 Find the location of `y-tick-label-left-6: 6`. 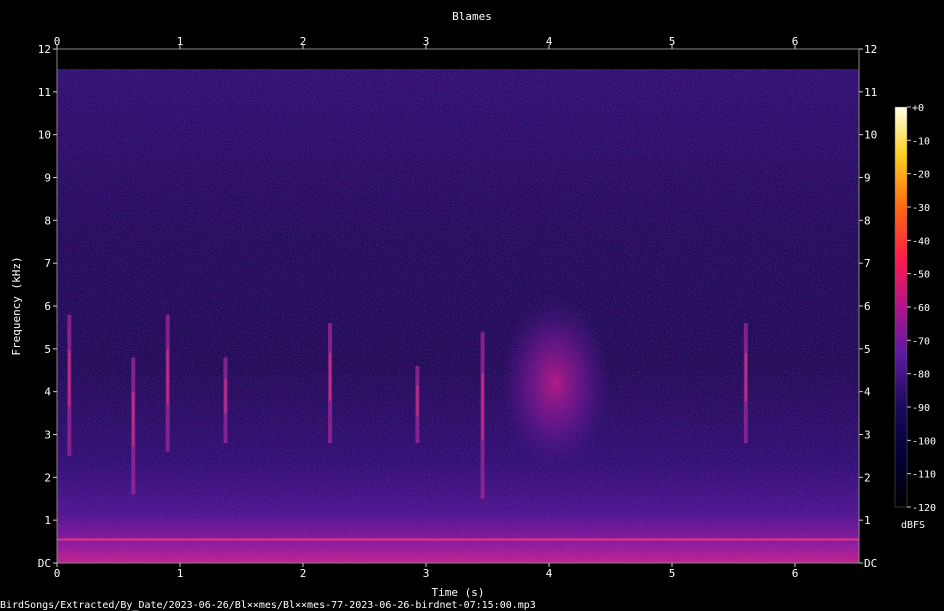

y-tick-label-left-6: 6 is located at coordinates (47, 306).